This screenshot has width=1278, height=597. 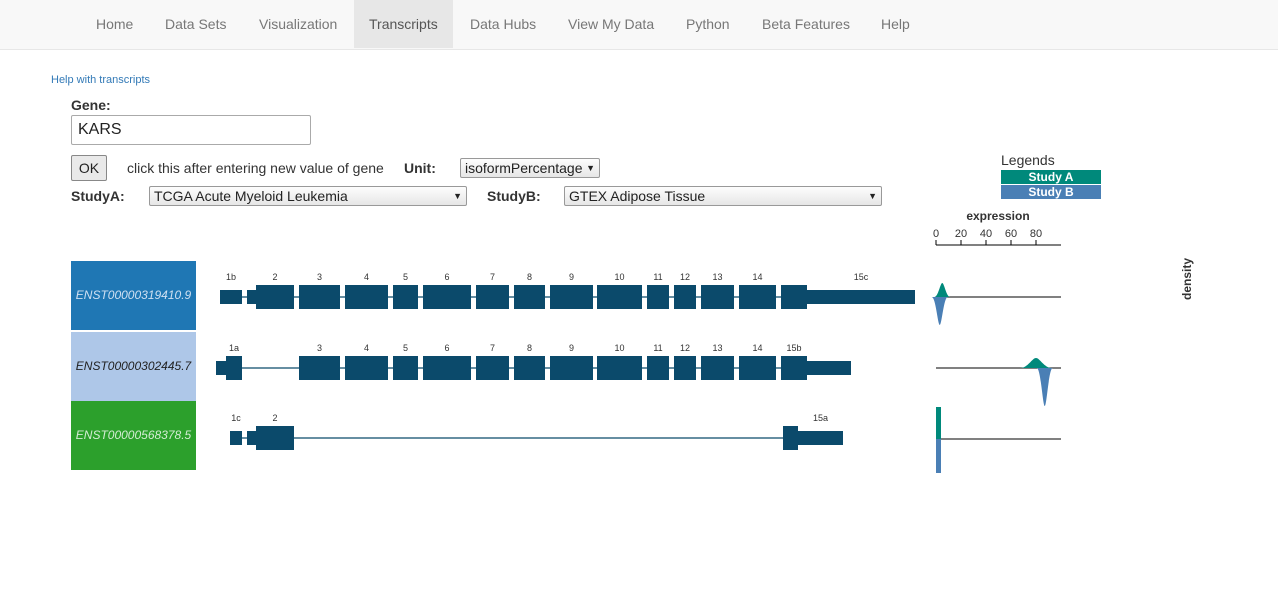 I want to click on nav-home: Home, so click(x=114, y=24).